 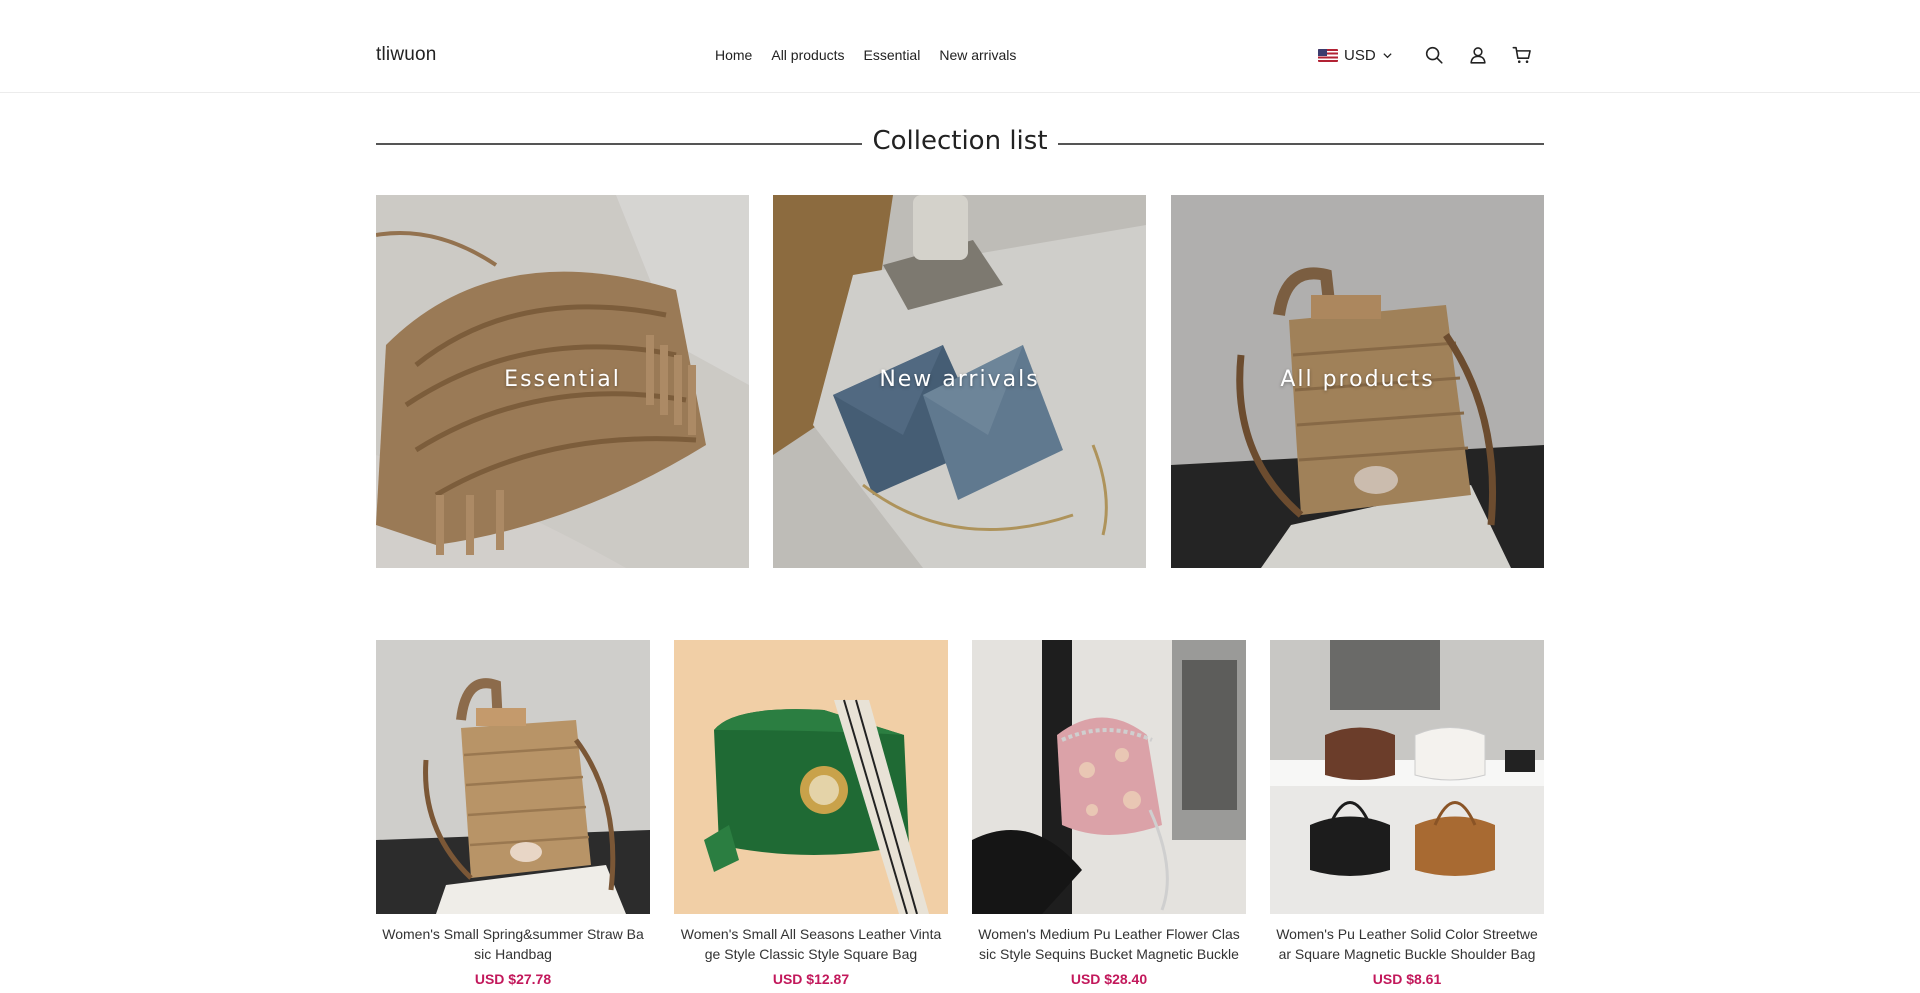 I want to click on currency-code: USD, so click(x=1360, y=55).